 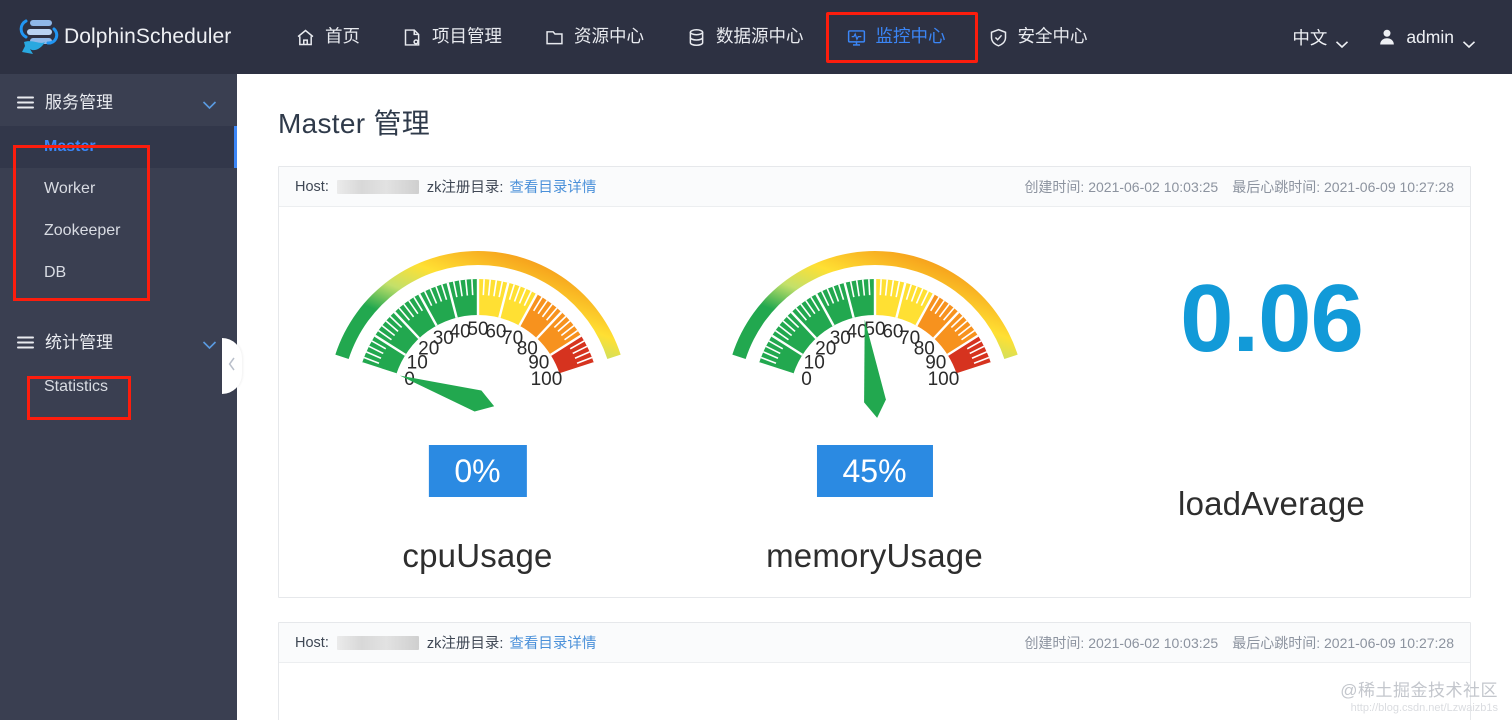 What do you see at coordinates (118, 387) in the screenshot?
I see `sidebar-item-statistics: Statistics` at bounding box center [118, 387].